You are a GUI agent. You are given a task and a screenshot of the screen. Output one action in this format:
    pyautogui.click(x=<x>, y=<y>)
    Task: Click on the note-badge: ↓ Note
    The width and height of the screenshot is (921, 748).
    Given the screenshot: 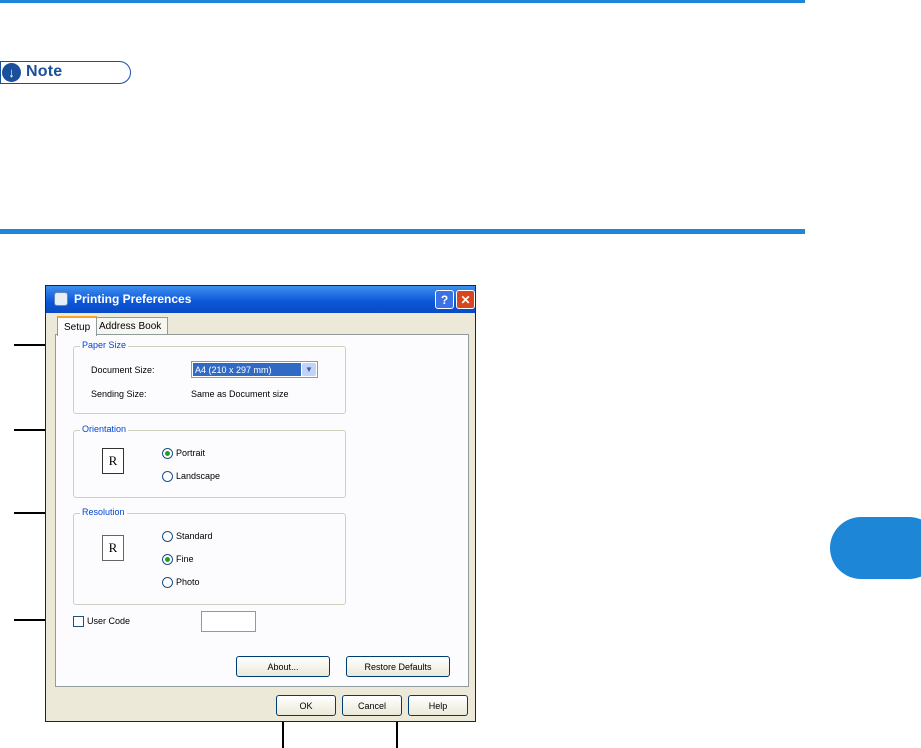 What is the action you would take?
    pyautogui.click(x=65, y=72)
    